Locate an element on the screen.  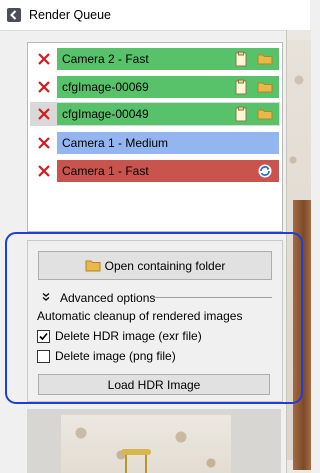
job-bar: Camera 2 - Fast is located at coordinates (168, 59).